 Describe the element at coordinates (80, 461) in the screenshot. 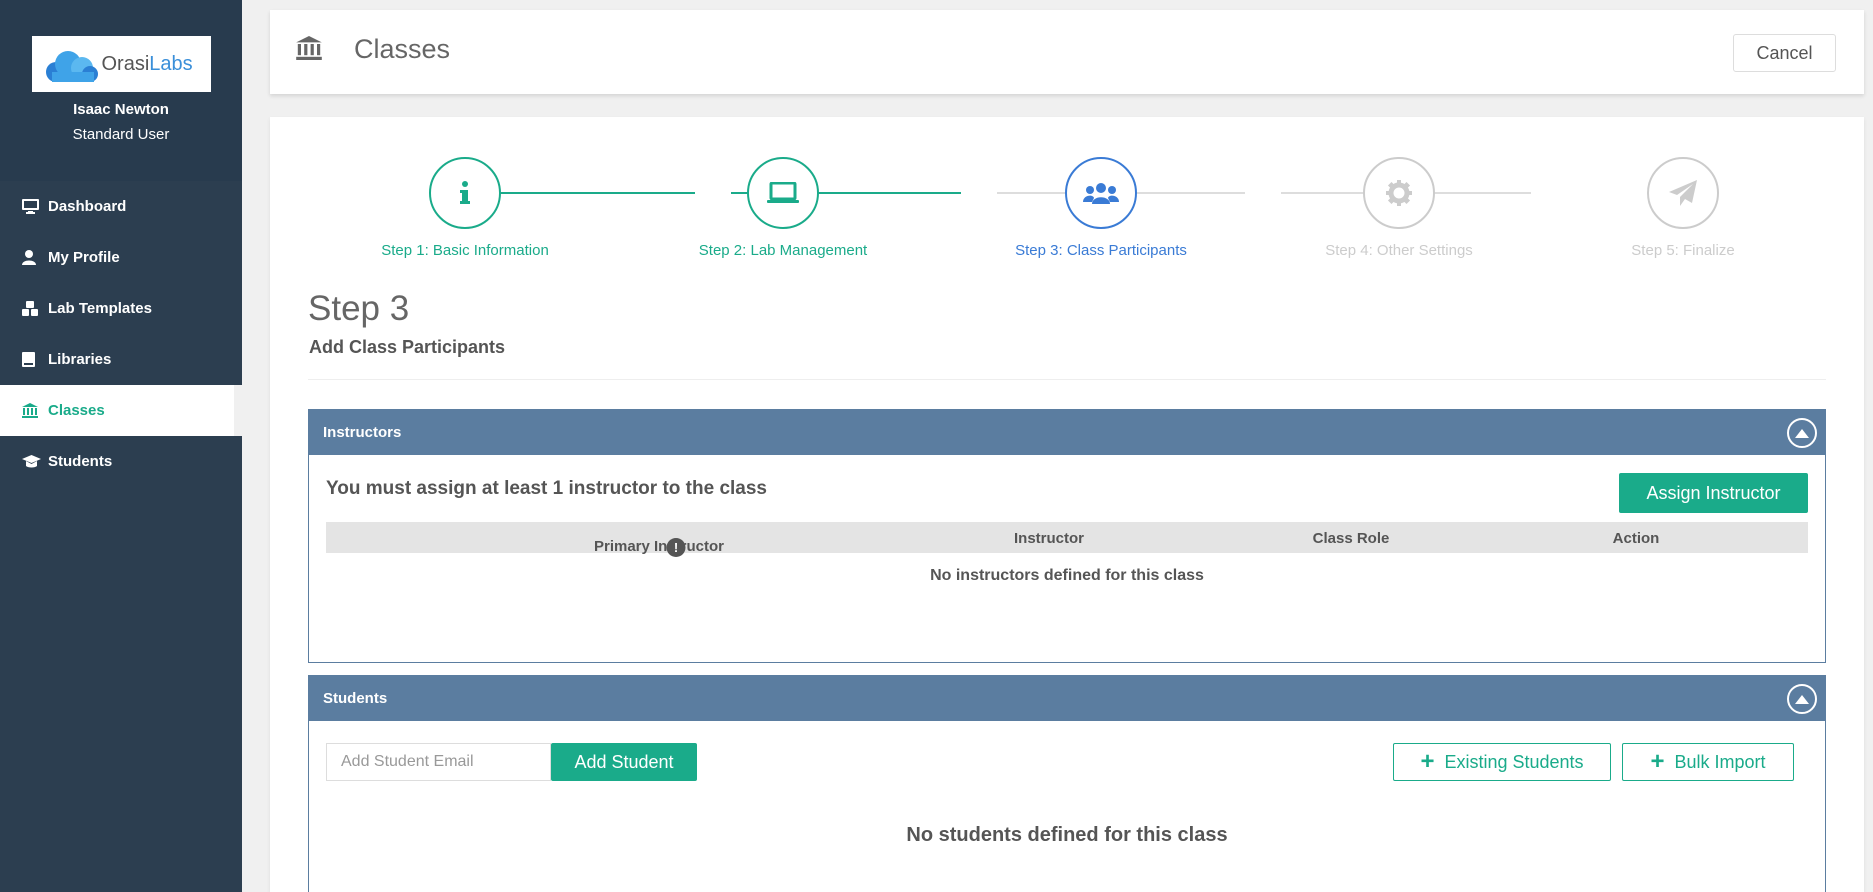

I see `sidebar-item-label: Students` at that location.